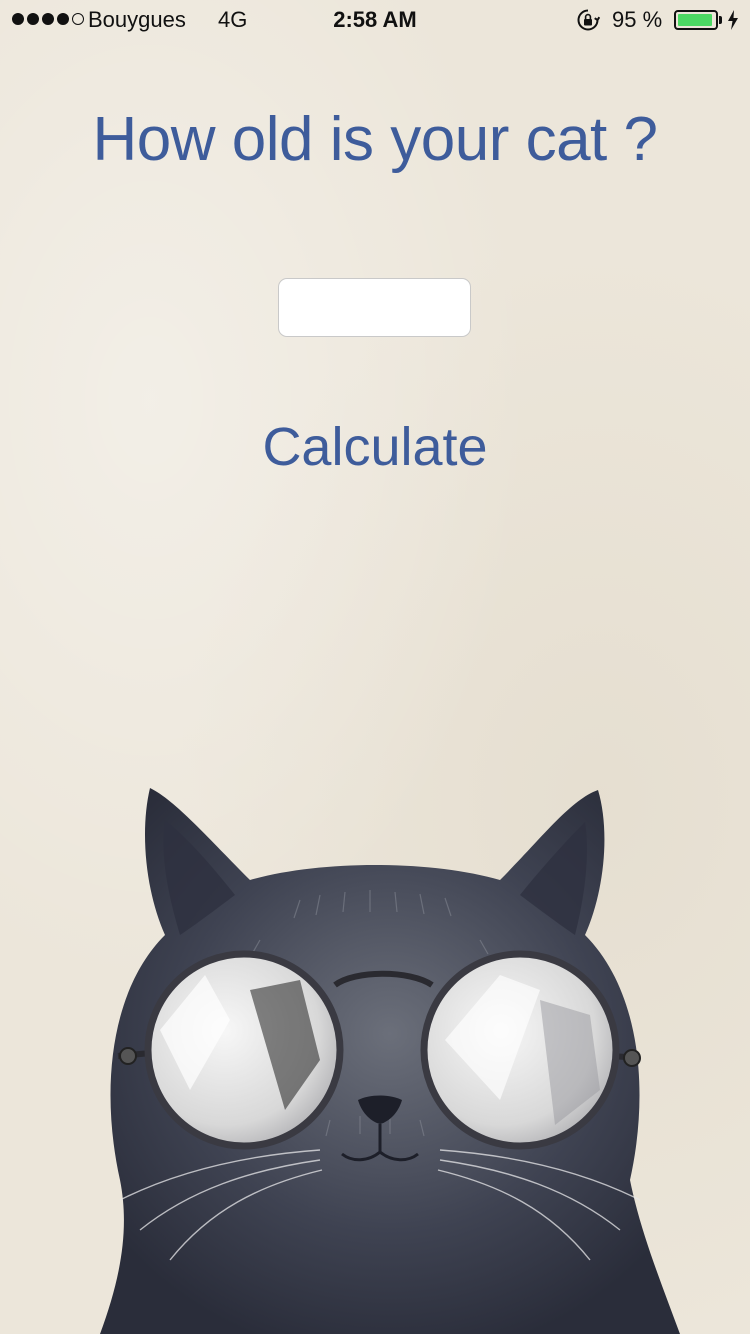 The height and width of the screenshot is (1334, 750). Describe the element at coordinates (375, 447) in the screenshot. I see `calculate-button: Calculate` at that location.